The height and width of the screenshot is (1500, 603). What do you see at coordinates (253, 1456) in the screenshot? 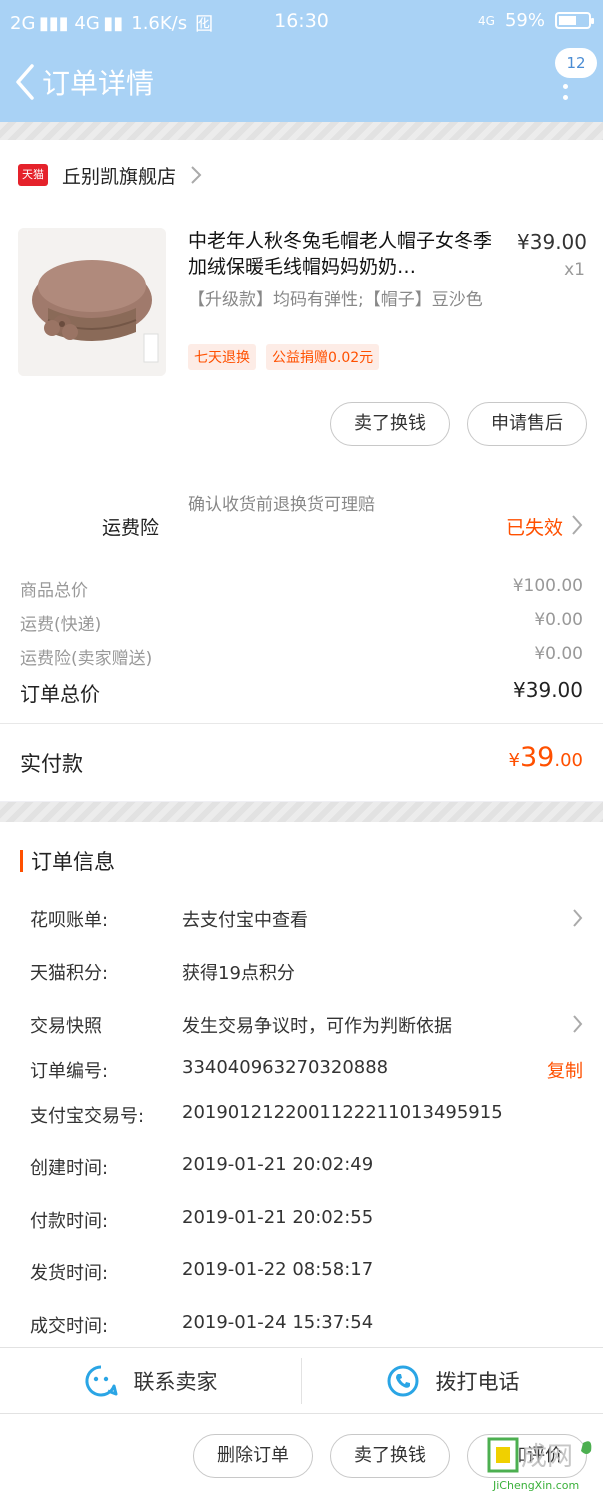
I see `delete-order-button: 删除订单` at bounding box center [253, 1456].